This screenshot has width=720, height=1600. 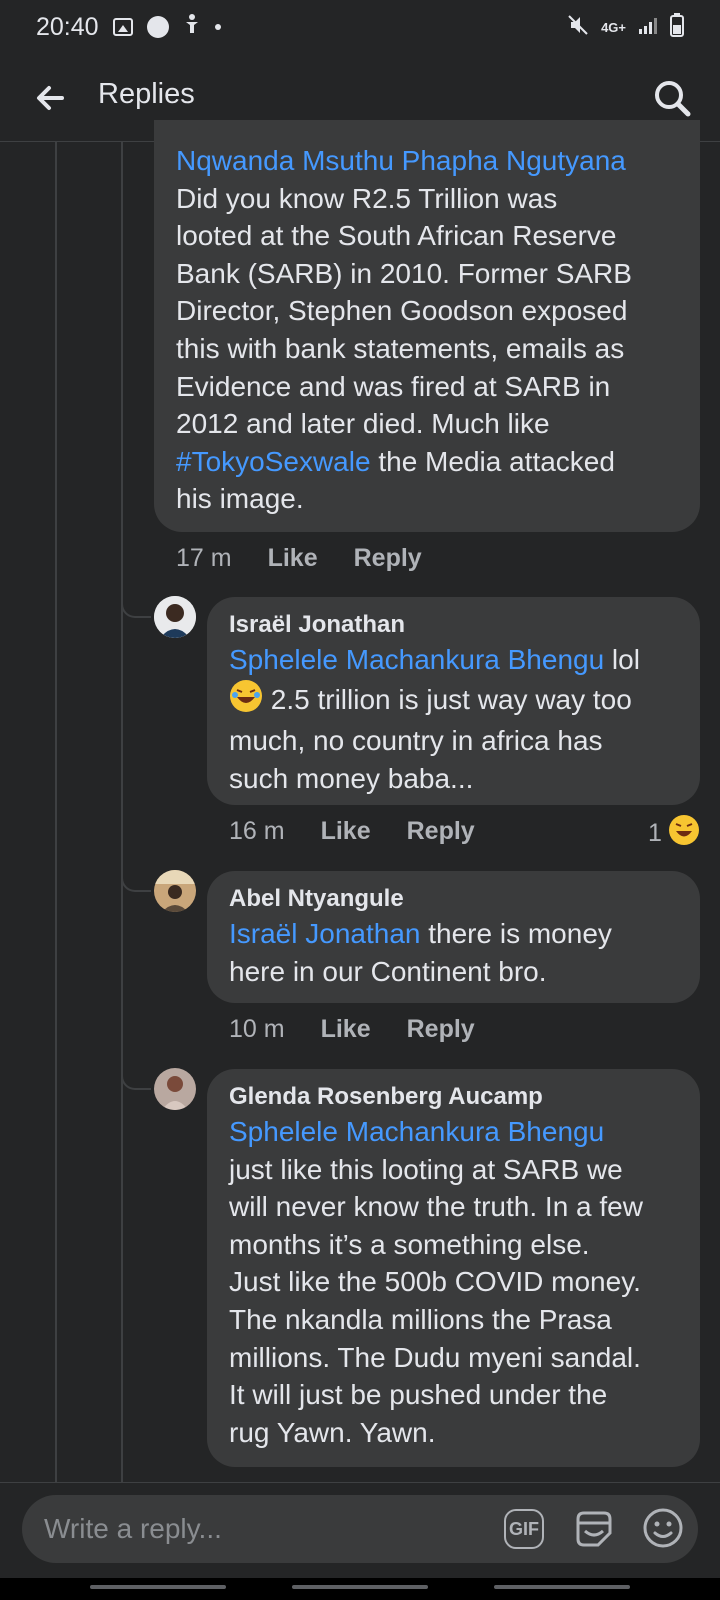 I want to click on comment-line: looted at the South African Reserve, so click(x=396, y=236).